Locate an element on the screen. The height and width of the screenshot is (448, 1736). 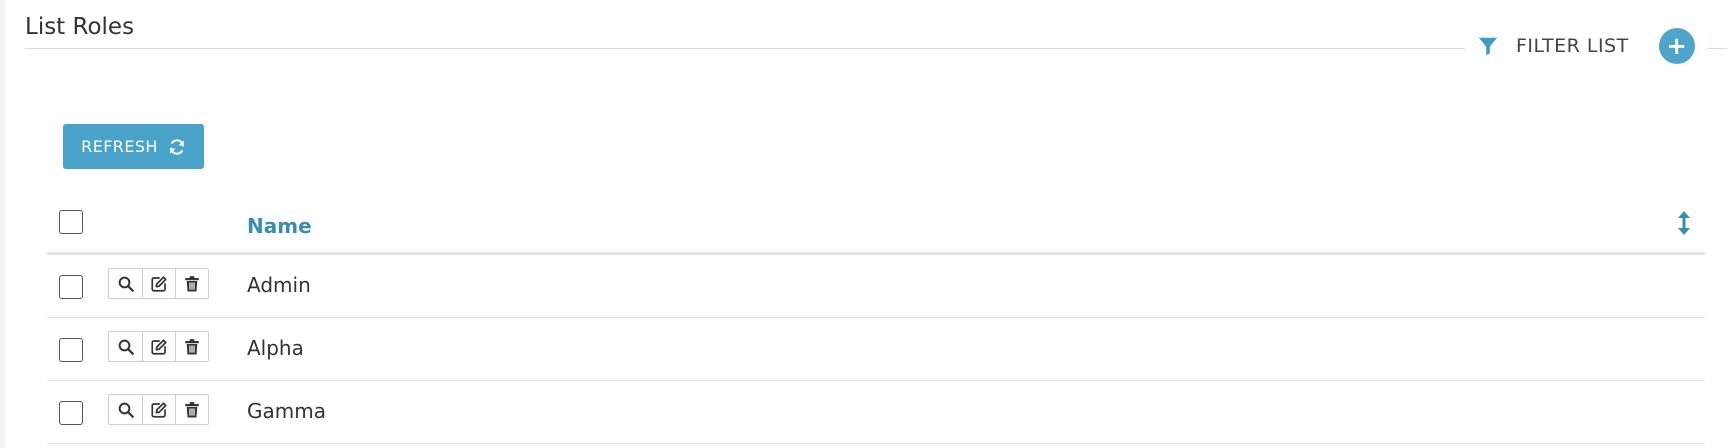
refresh-icon is located at coordinates (176, 146).